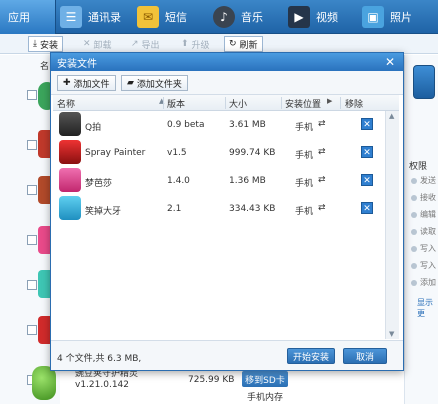 Image resolution: width=438 pixels, height=404 pixels. Describe the element at coordinates (44, 383) in the screenshot. I see `wandoujia-icon` at that location.